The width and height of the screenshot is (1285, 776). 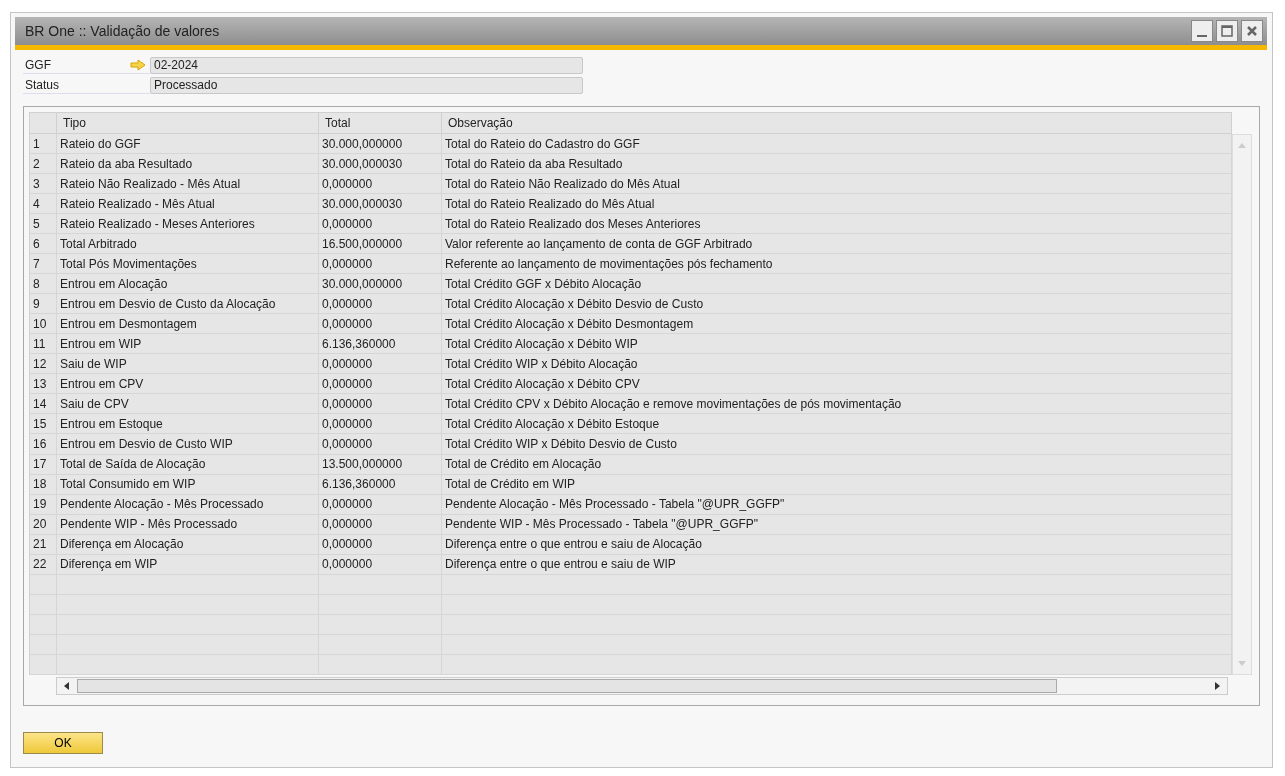 What do you see at coordinates (63, 743) in the screenshot?
I see `ok-button: OK` at bounding box center [63, 743].